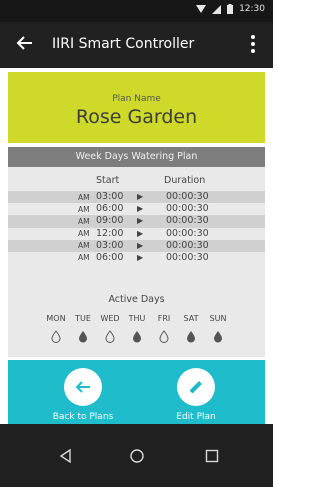  Describe the element at coordinates (252, 9) in the screenshot. I see `status-time: 12:30` at that location.